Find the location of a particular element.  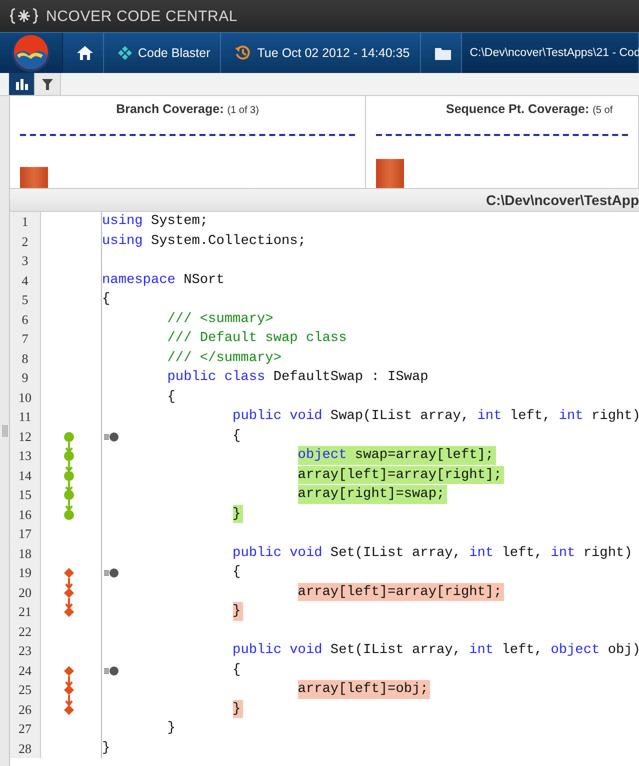

line-number: 19 is located at coordinates (25, 572).